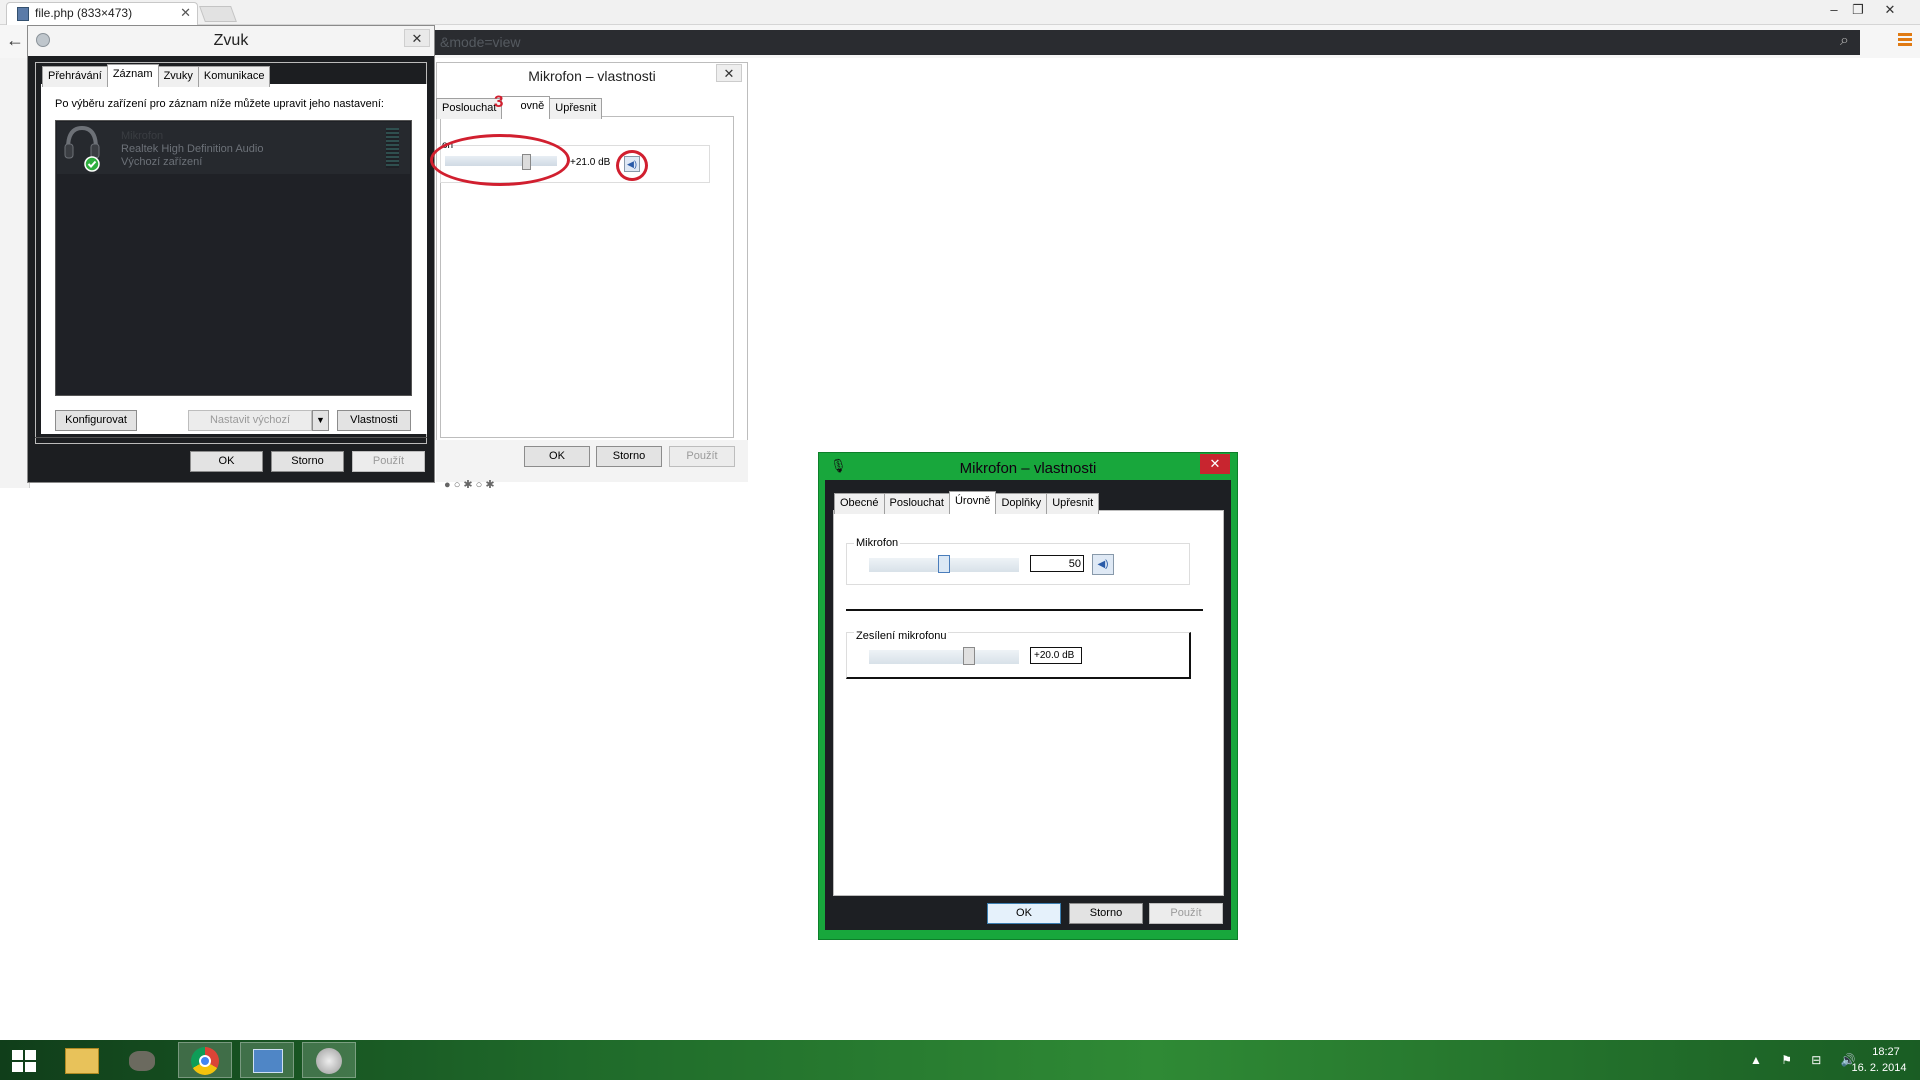 The width and height of the screenshot is (1920, 1080). Describe the element at coordinates (499, 101) in the screenshot. I see `annotation-number: 3` at that location.